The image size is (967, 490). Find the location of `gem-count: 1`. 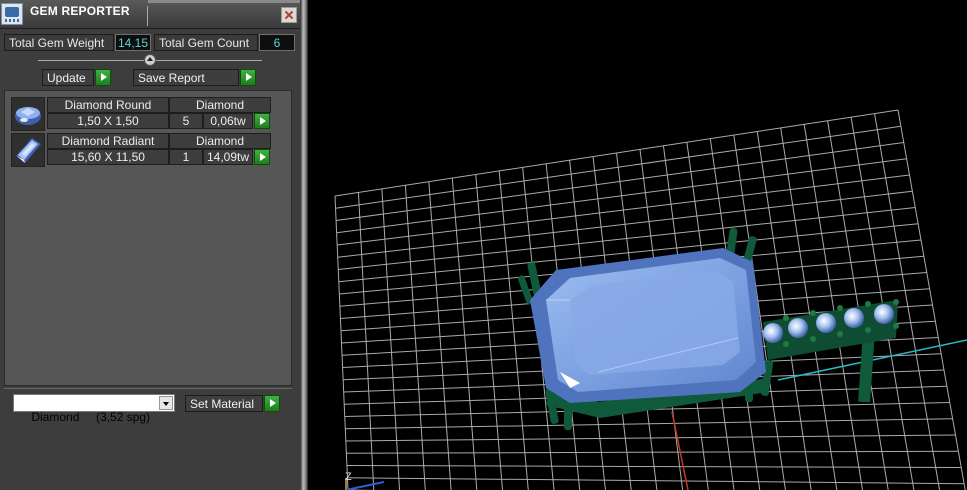

gem-count: 1 is located at coordinates (186, 157).